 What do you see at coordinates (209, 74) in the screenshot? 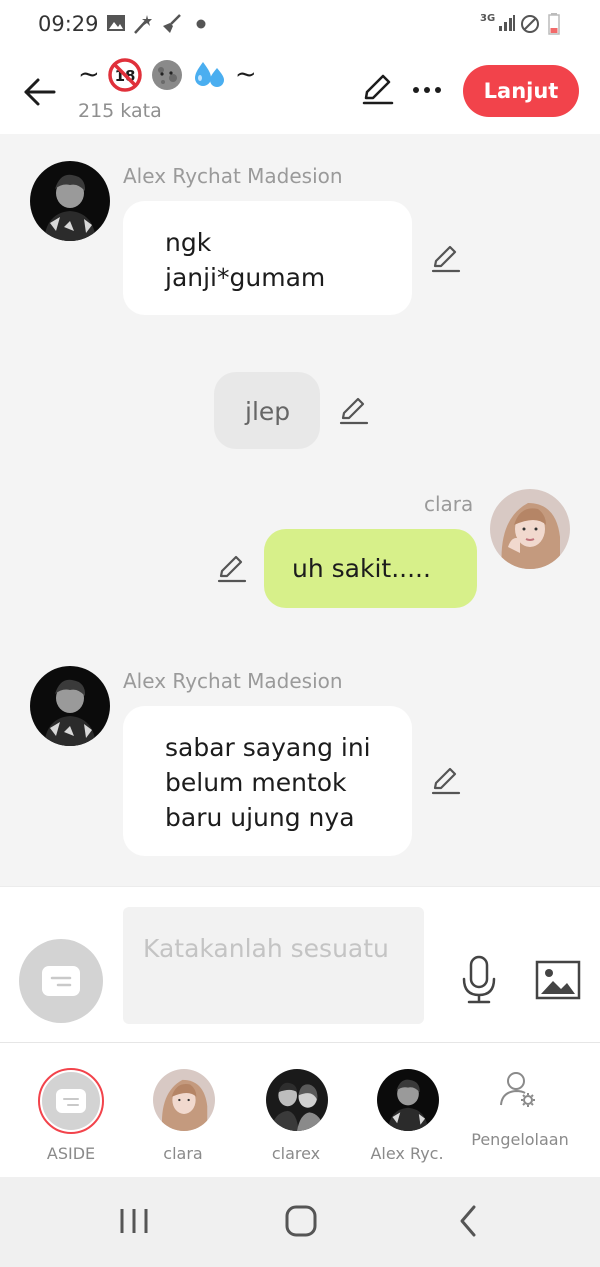
I see `droplets-emoji` at bounding box center [209, 74].